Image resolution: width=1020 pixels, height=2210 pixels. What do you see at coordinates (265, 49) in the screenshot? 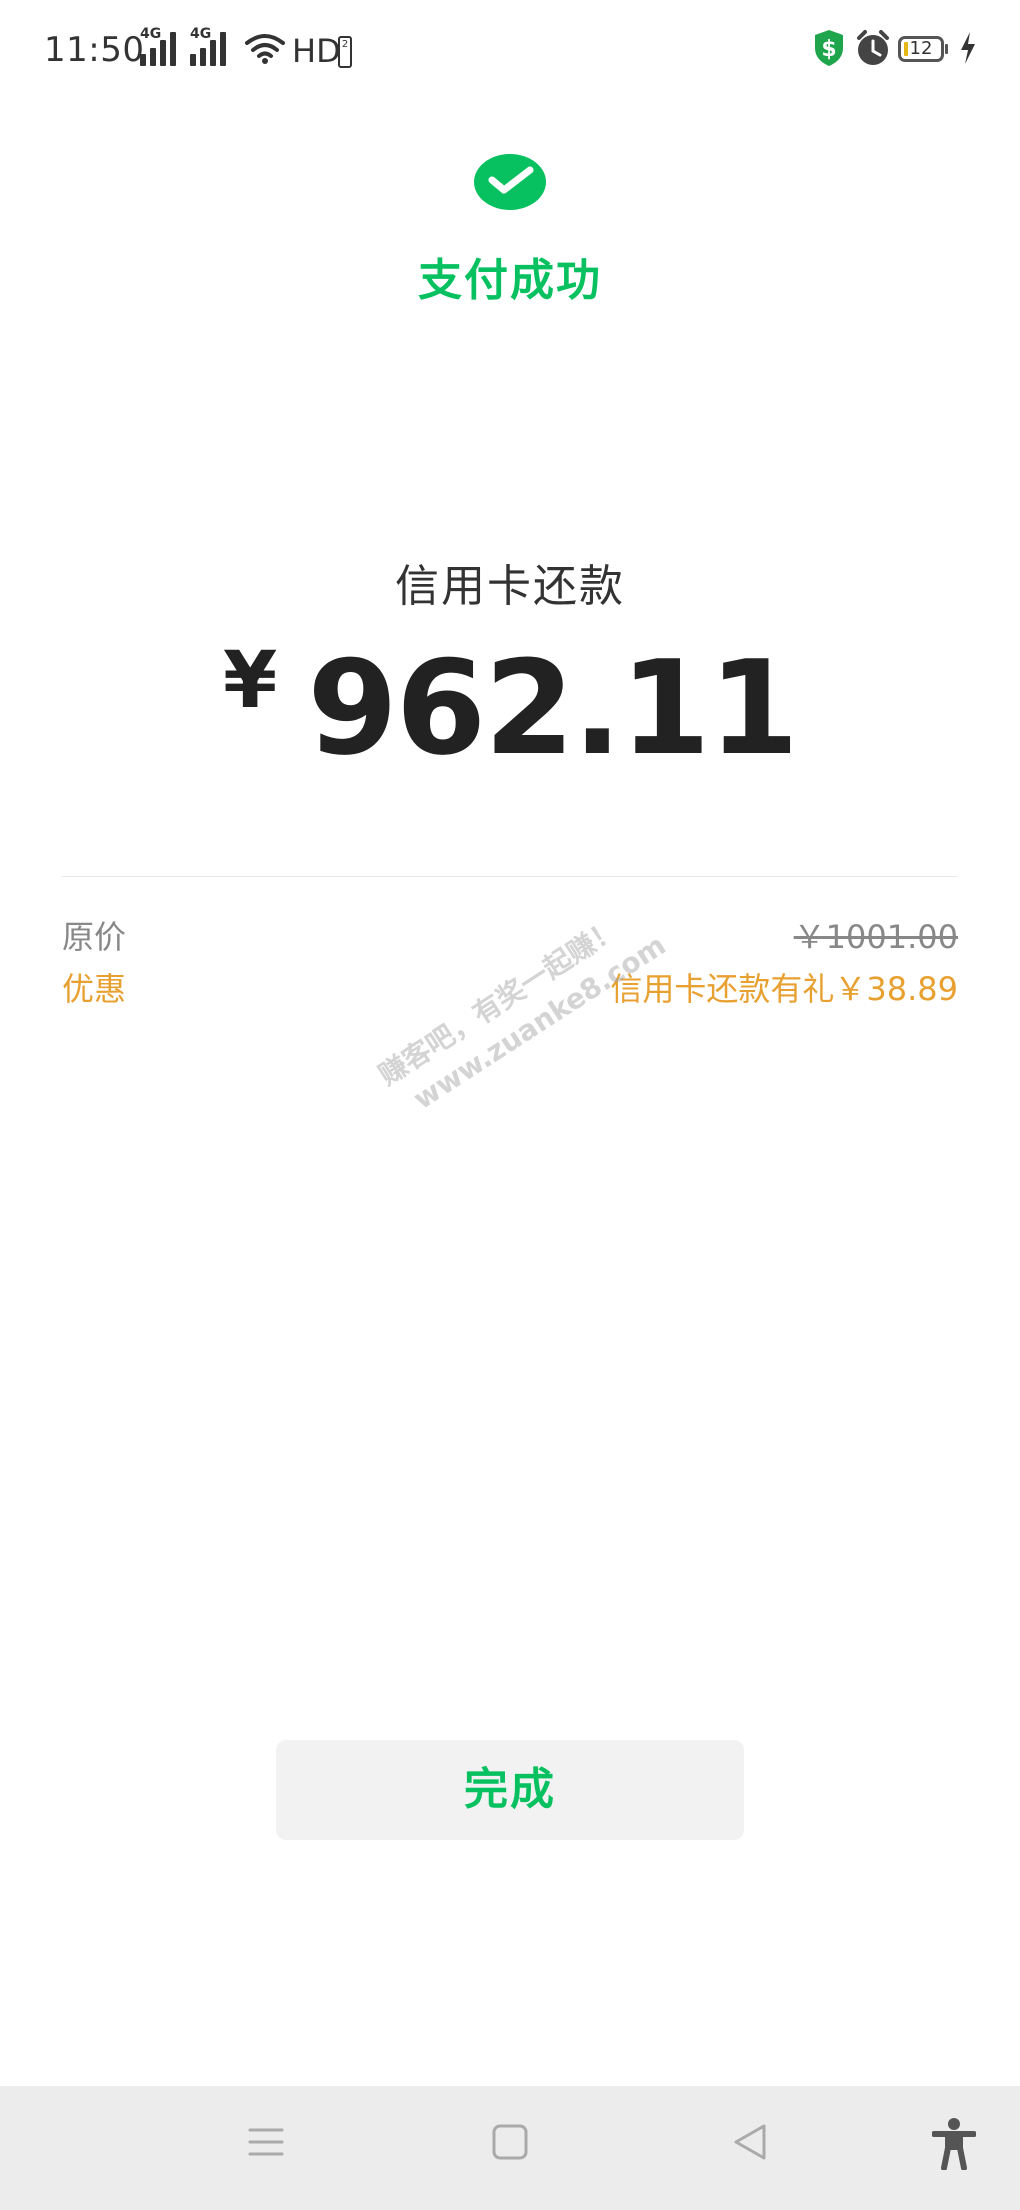
I see `wifi-icon` at bounding box center [265, 49].